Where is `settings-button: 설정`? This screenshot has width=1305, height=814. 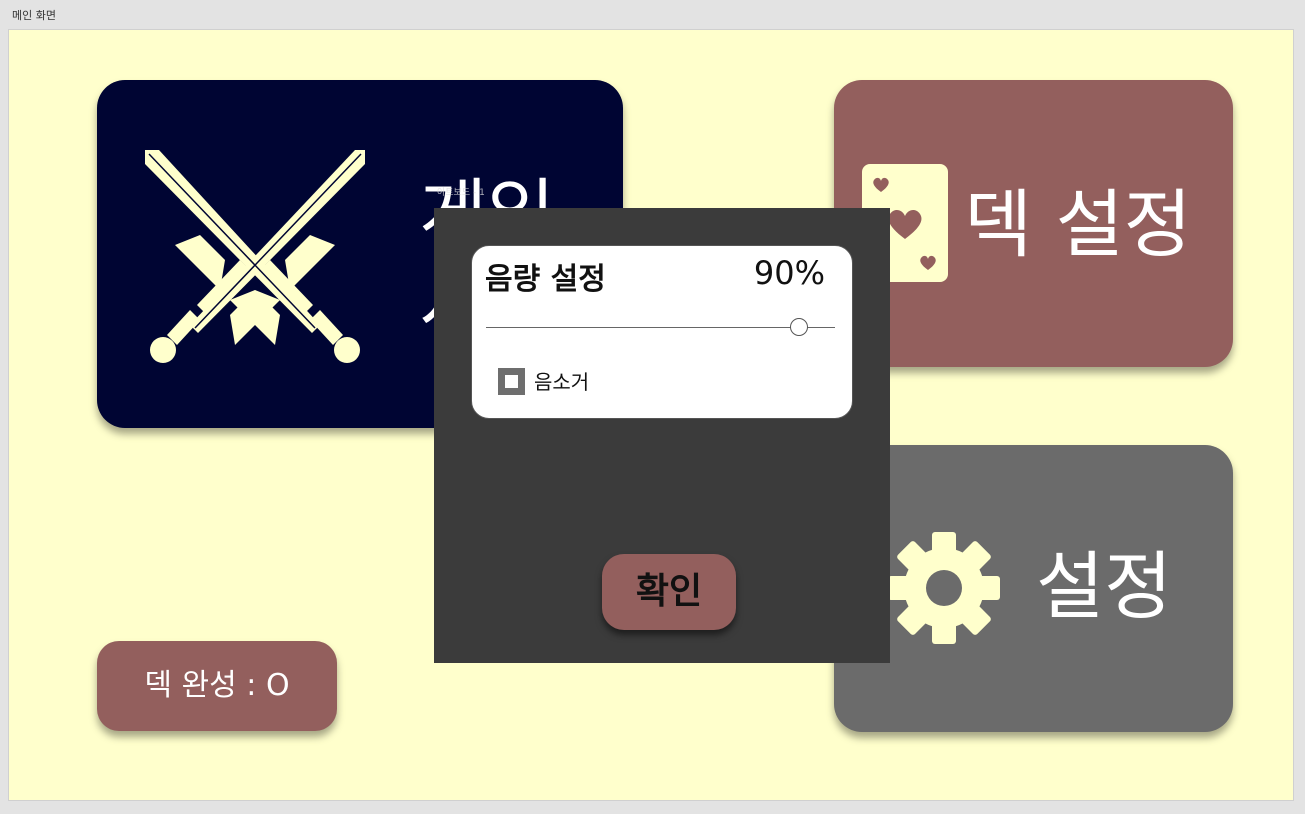
settings-button: 설정 is located at coordinates (1033, 588).